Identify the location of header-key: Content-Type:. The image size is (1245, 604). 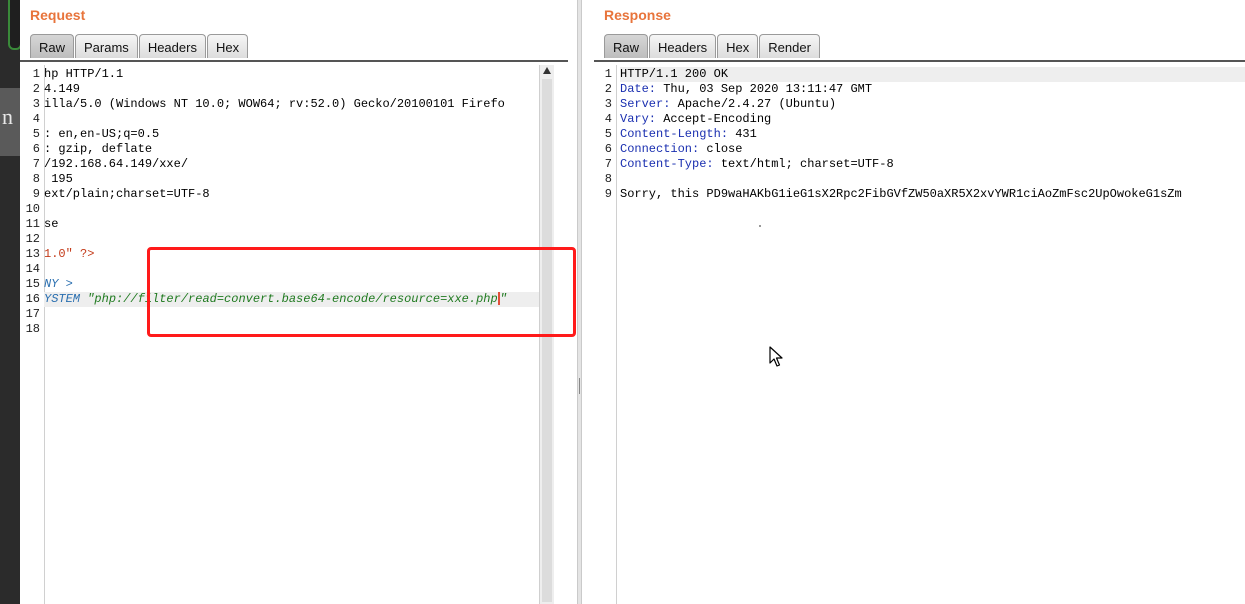
(667, 164).